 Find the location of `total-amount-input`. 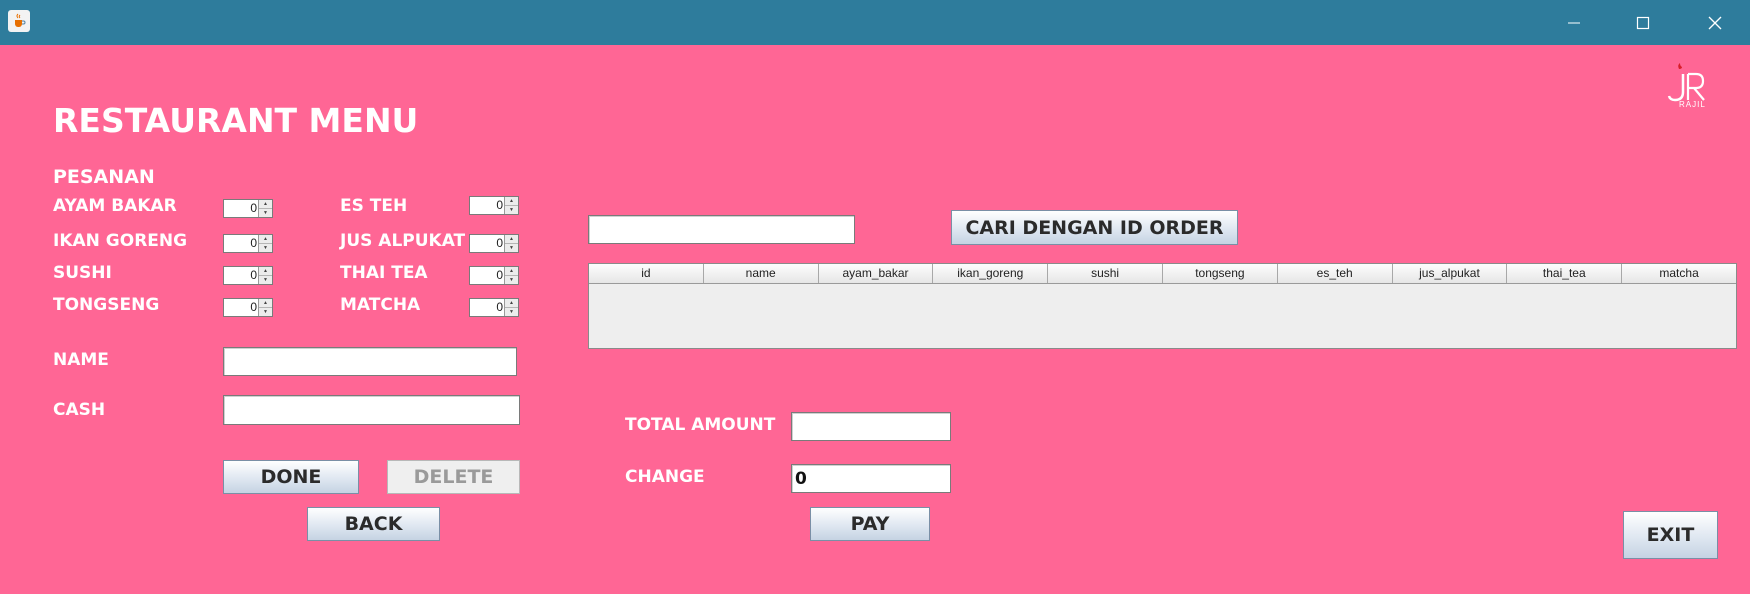

total-amount-input is located at coordinates (871, 426).